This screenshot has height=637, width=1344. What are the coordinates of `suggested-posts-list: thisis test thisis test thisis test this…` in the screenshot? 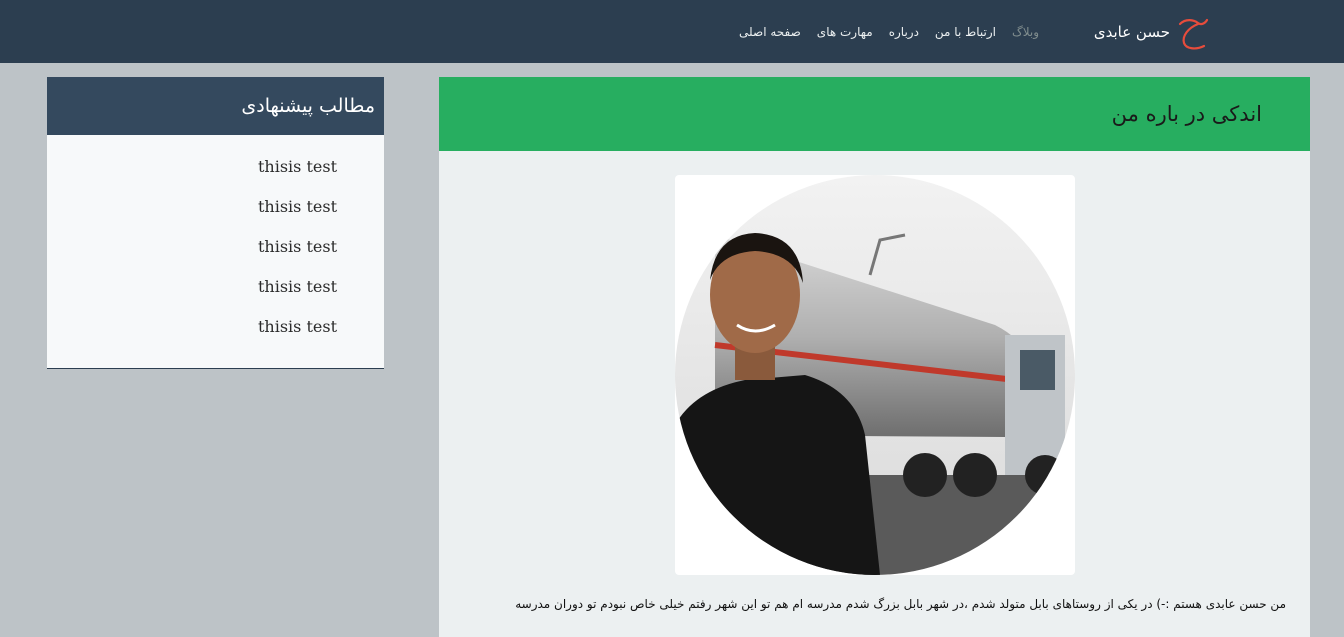 It's located at (297, 257).